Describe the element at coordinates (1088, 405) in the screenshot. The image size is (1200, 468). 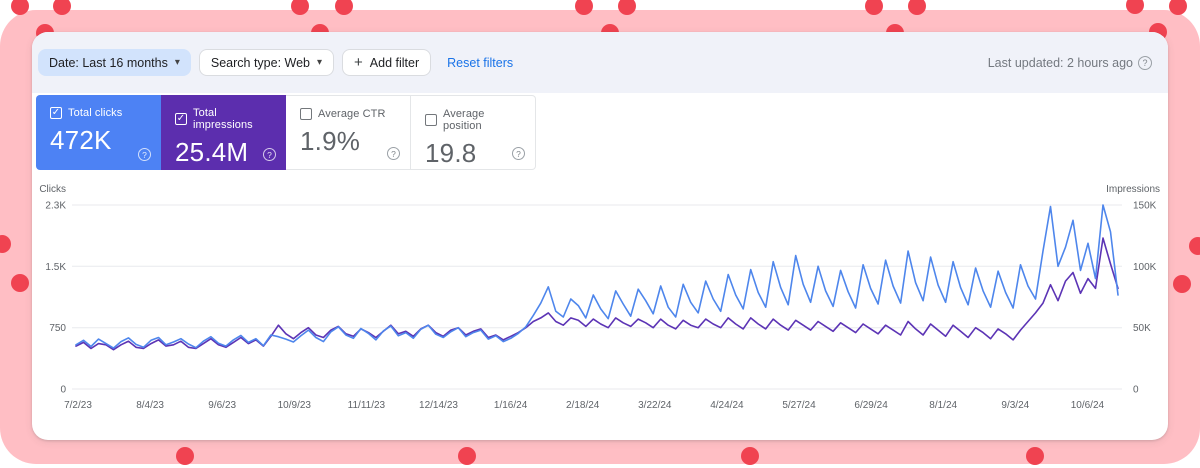
I see `x-axis-tick: 10/6/24` at that location.